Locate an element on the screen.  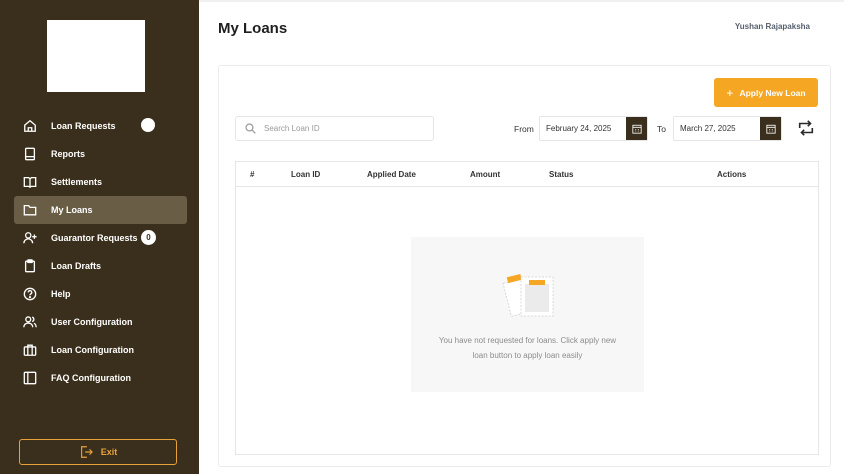
from-date-picker-button is located at coordinates (636, 128).